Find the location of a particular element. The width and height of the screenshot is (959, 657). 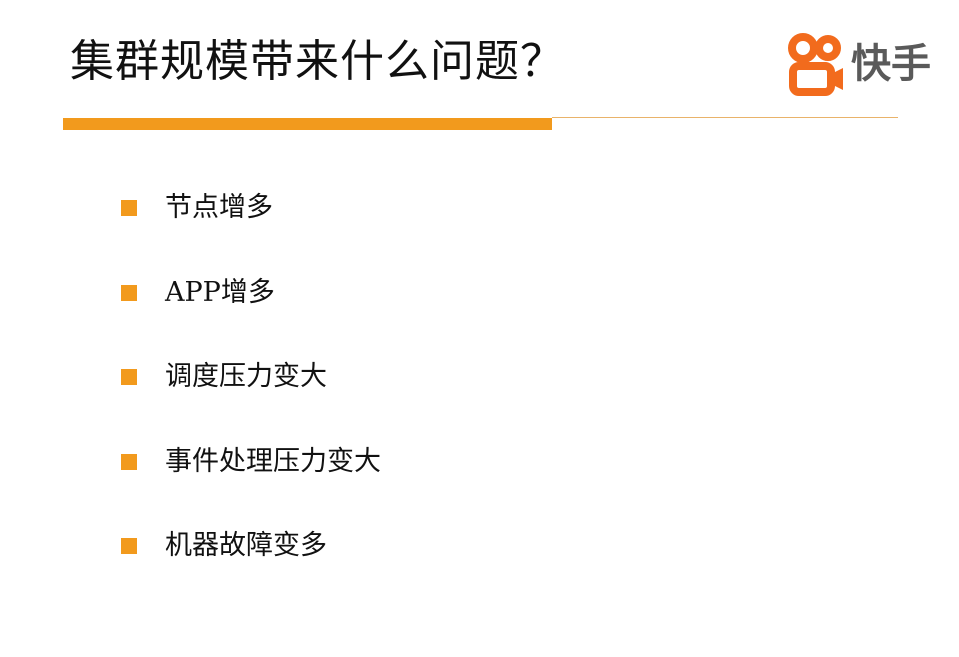

list-item: 事件处理压力变大 is located at coordinates (251, 462).